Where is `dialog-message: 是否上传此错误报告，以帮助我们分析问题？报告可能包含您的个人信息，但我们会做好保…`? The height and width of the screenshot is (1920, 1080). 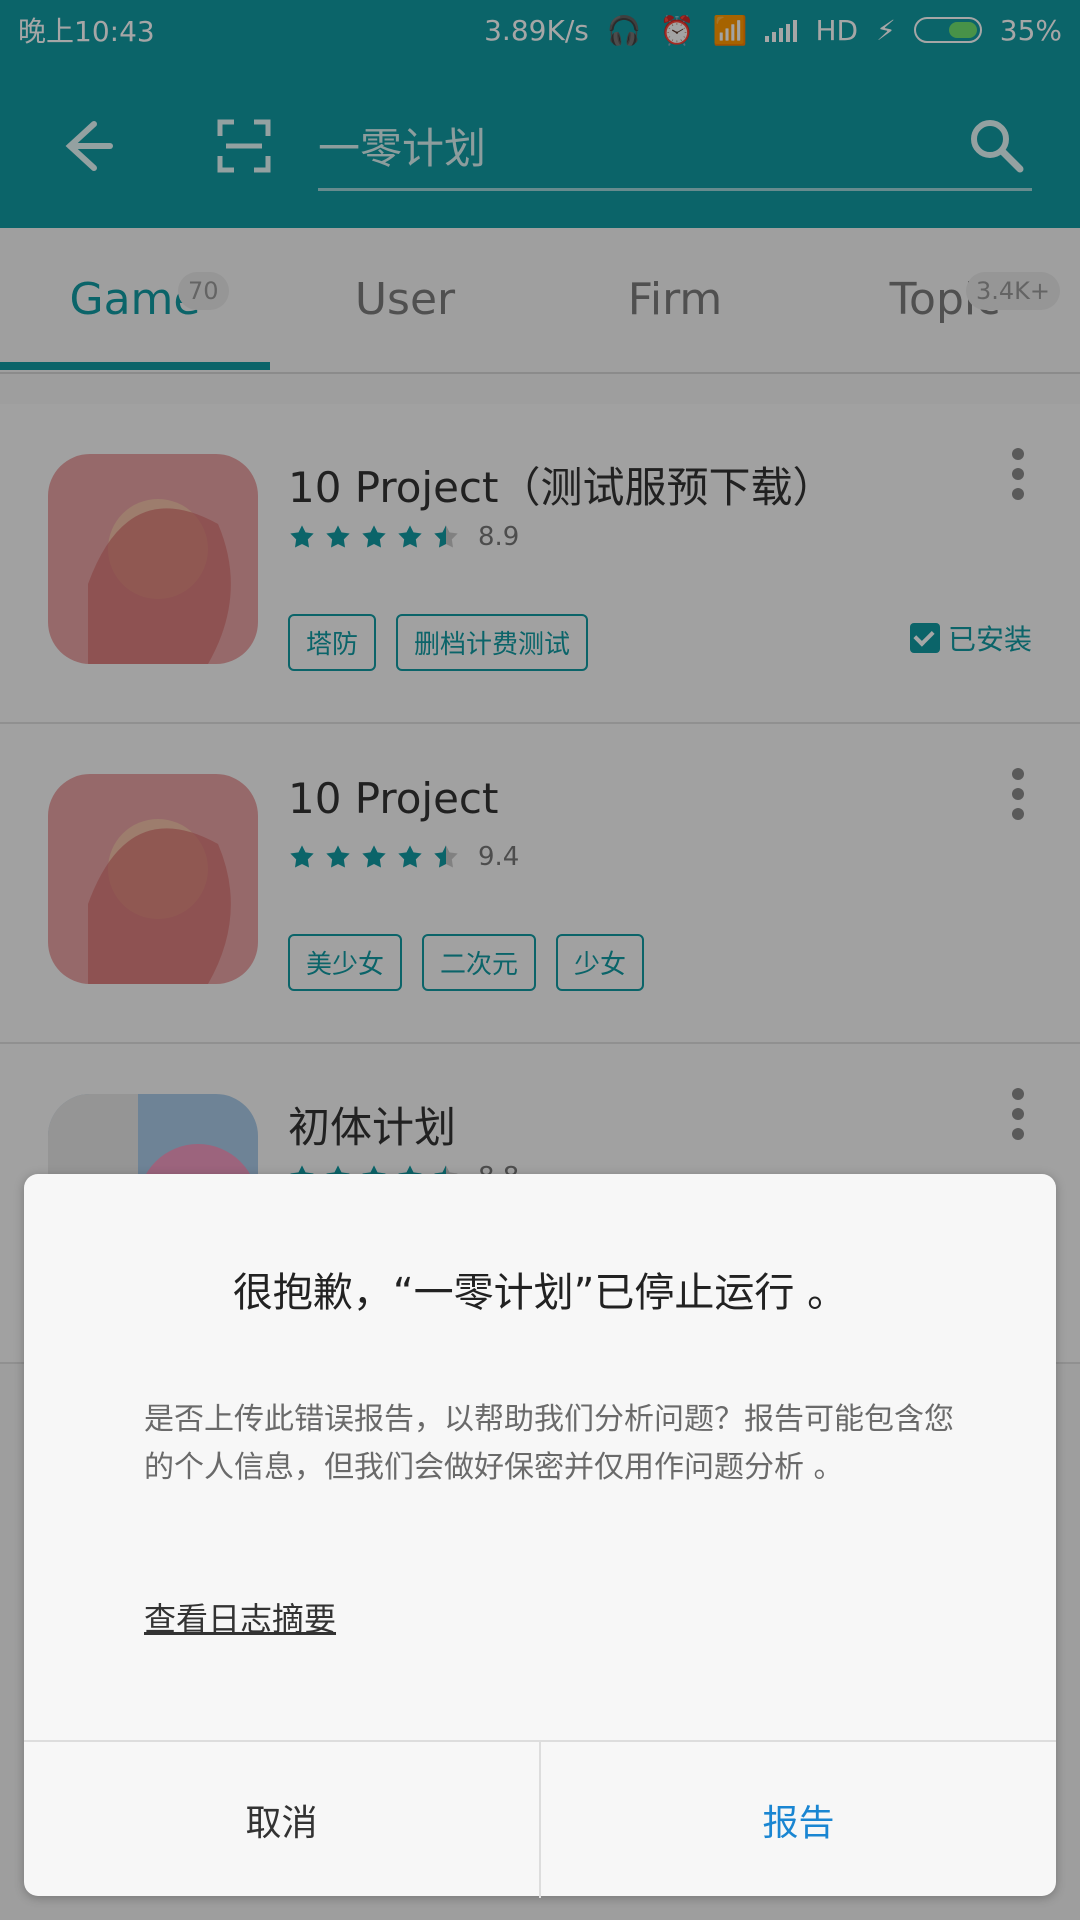 dialog-message: 是否上传此错误报告，以帮助我们分析问题？报告可能包含您的个人信息，但我们会做好保… is located at coordinates (549, 1443).